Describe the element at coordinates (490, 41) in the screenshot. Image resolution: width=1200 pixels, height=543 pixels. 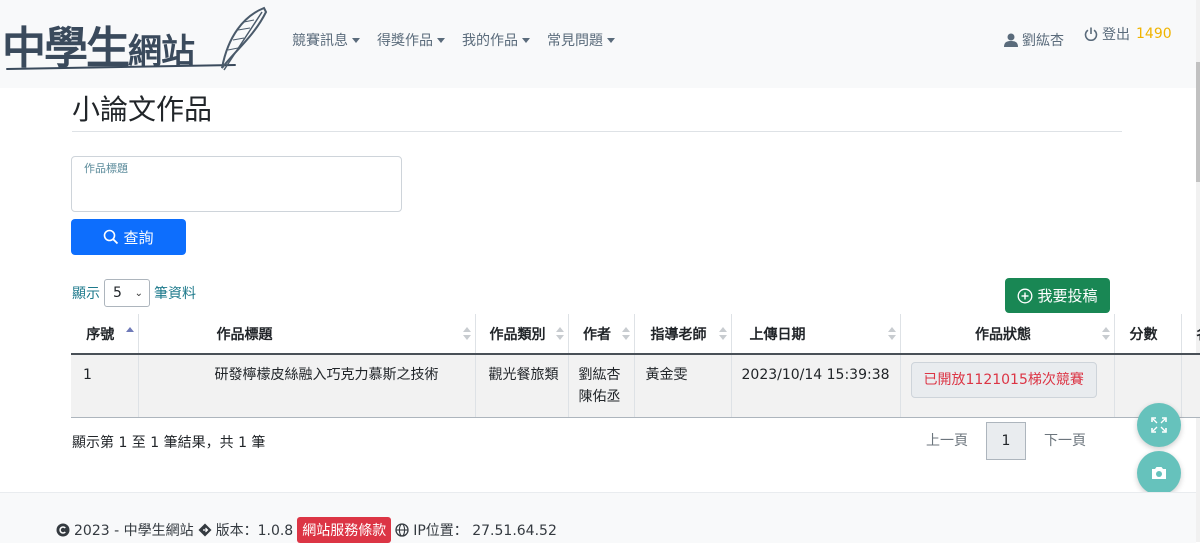
I see `menu-label: 我的作品` at that location.